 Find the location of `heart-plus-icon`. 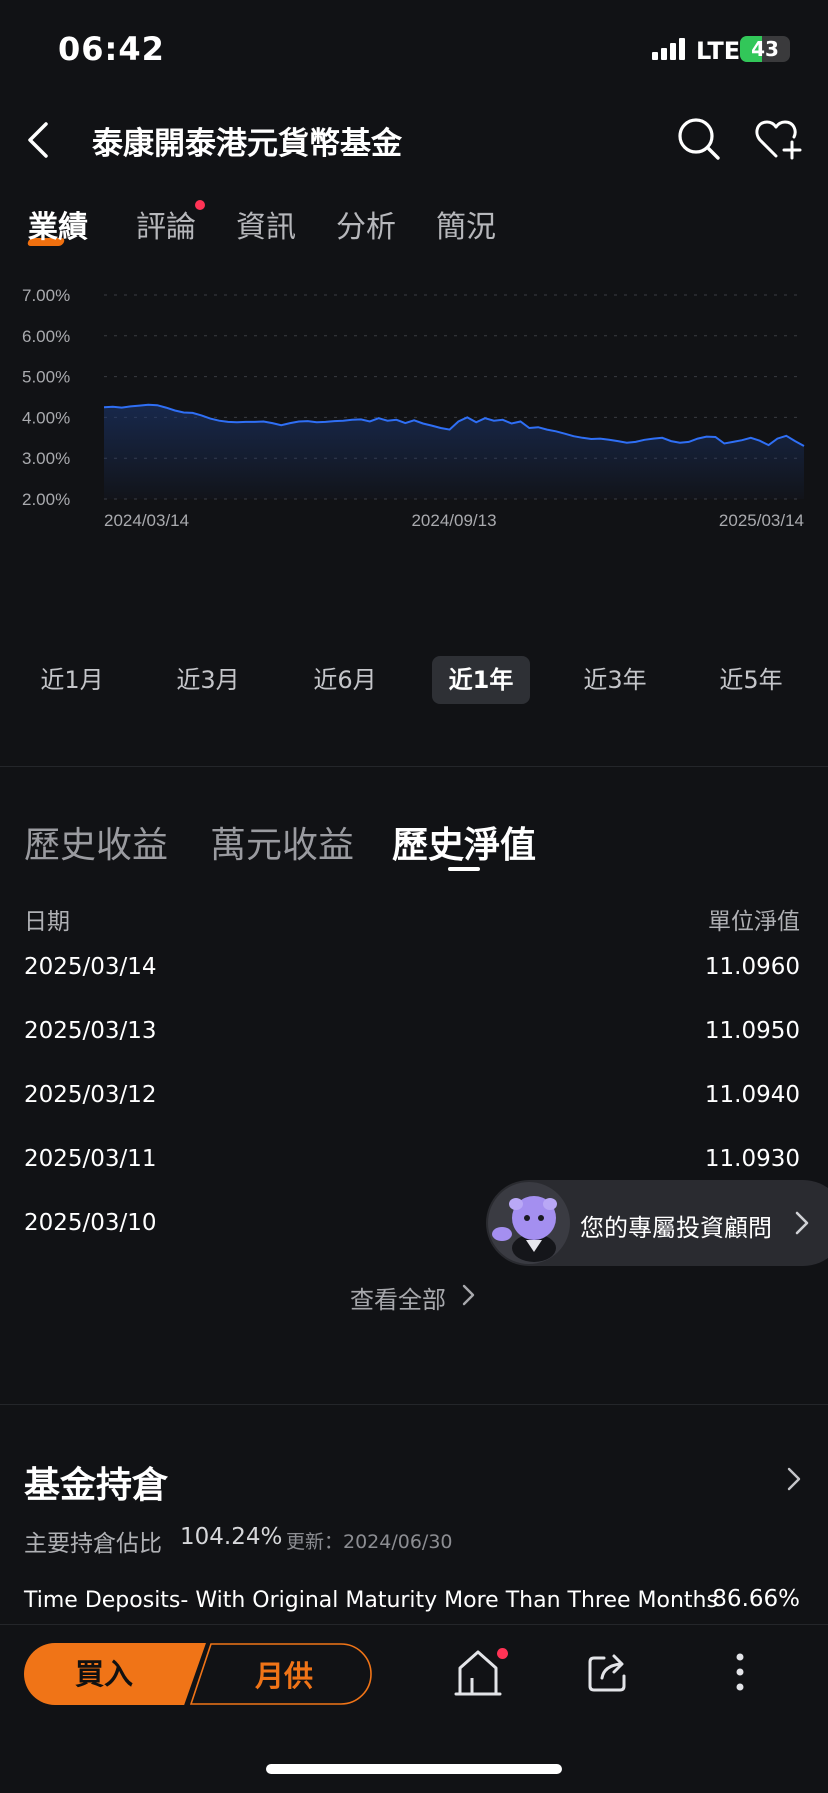

heart-plus-icon is located at coordinates (779, 139).